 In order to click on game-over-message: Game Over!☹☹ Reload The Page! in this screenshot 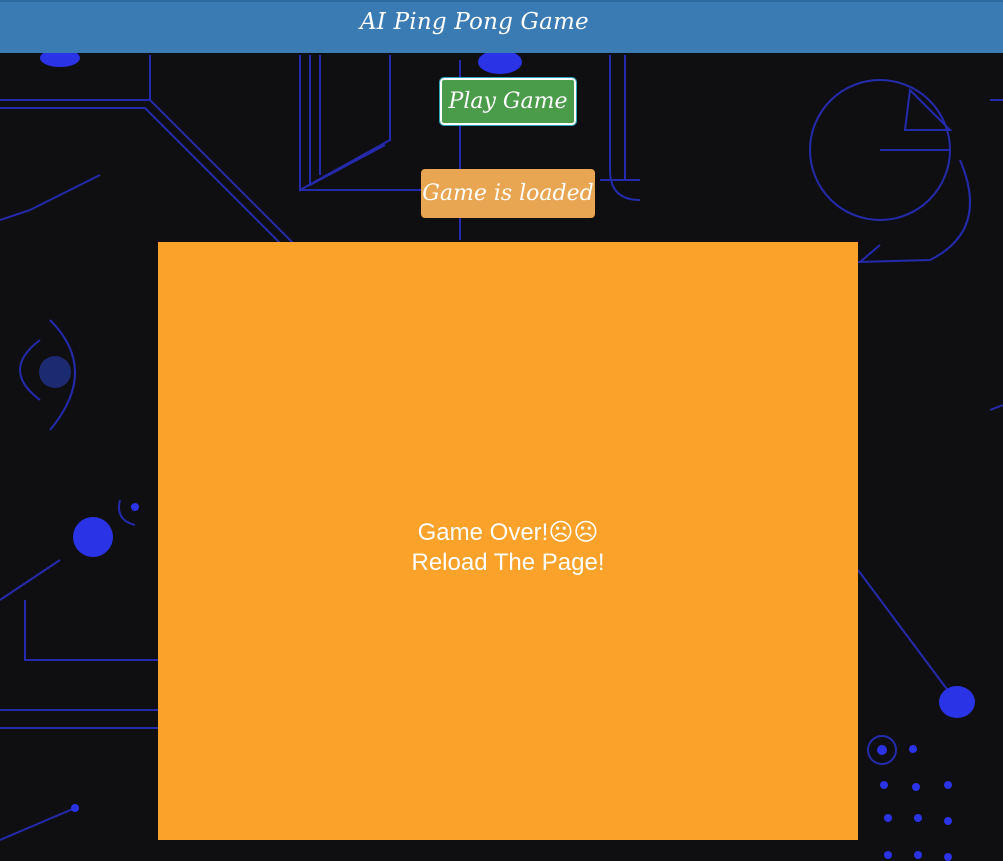, I will do `click(508, 548)`.